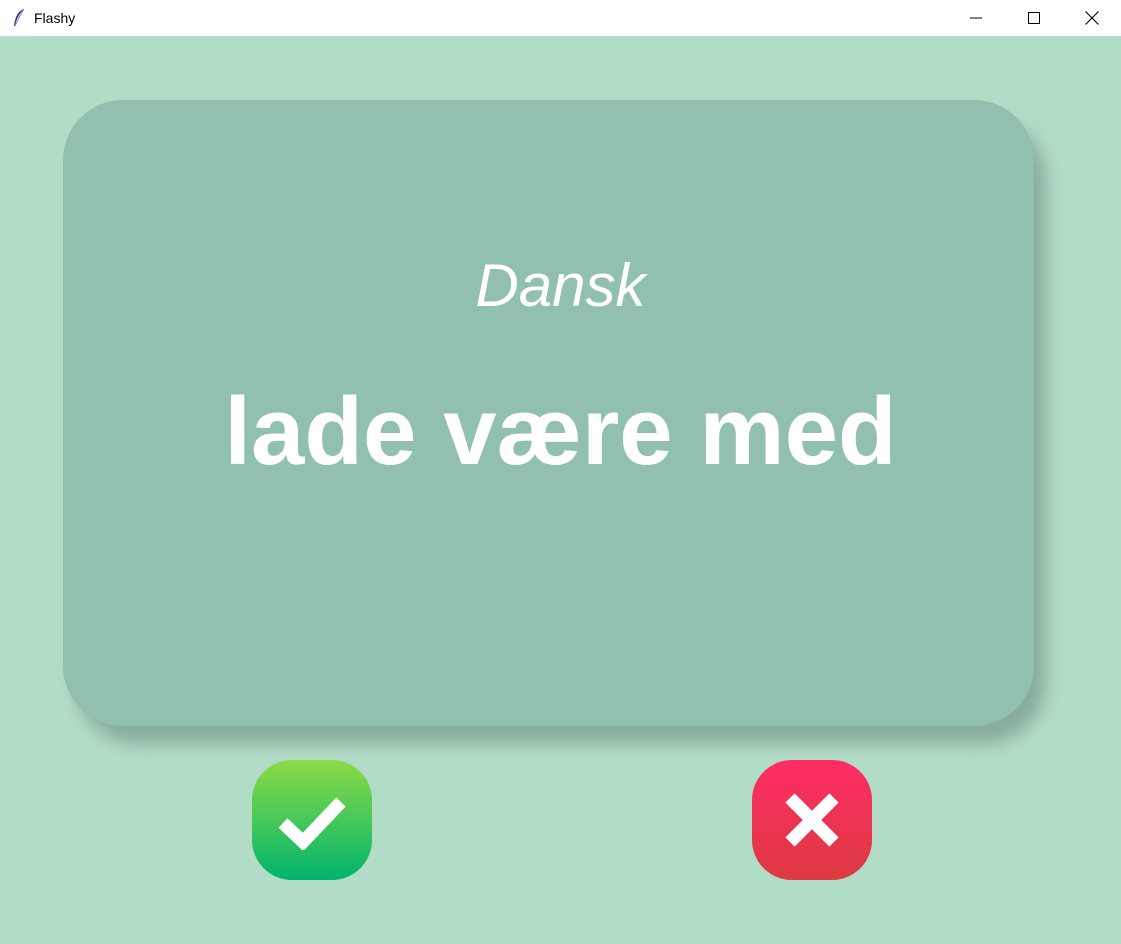 Image resolution: width=1121 pixels, height=944 pixels. I want to click on minimize-icon, so click(976, 18).